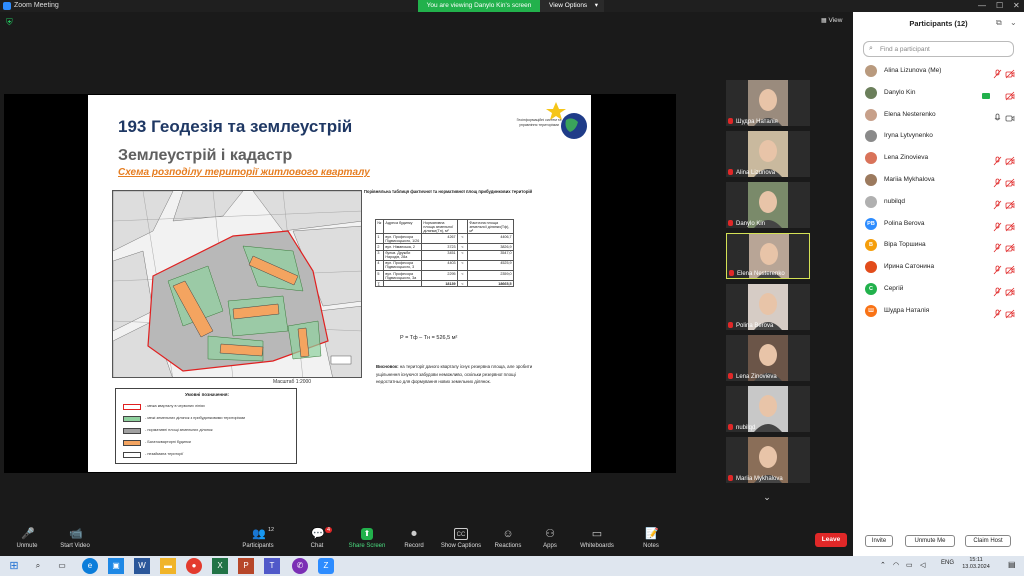  Describe the element at coordinates (75, 542) in the screenshot. I see `start-video-button: 📹 Start Video` at that location.